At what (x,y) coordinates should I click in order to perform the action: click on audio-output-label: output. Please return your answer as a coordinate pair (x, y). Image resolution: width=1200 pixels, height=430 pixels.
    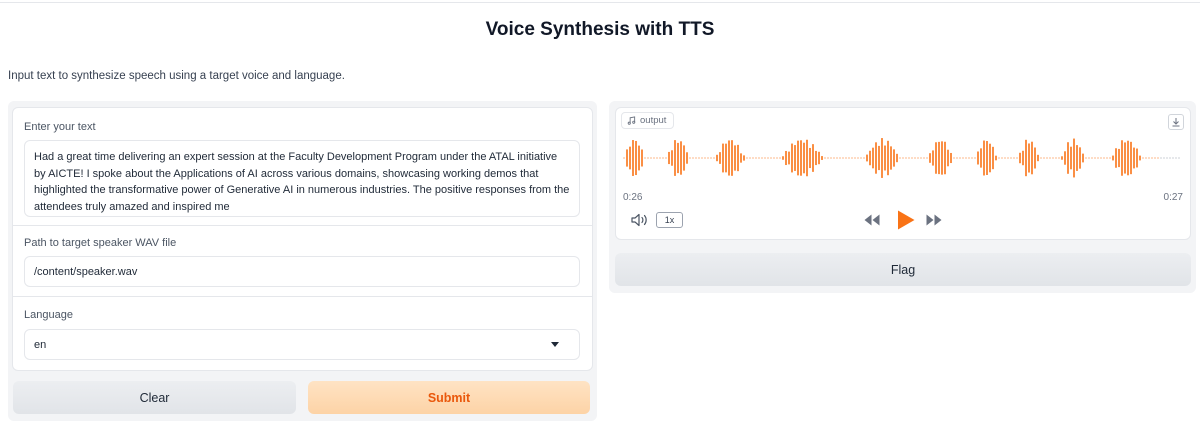
    Looking at the image, I should click on (648, 120).